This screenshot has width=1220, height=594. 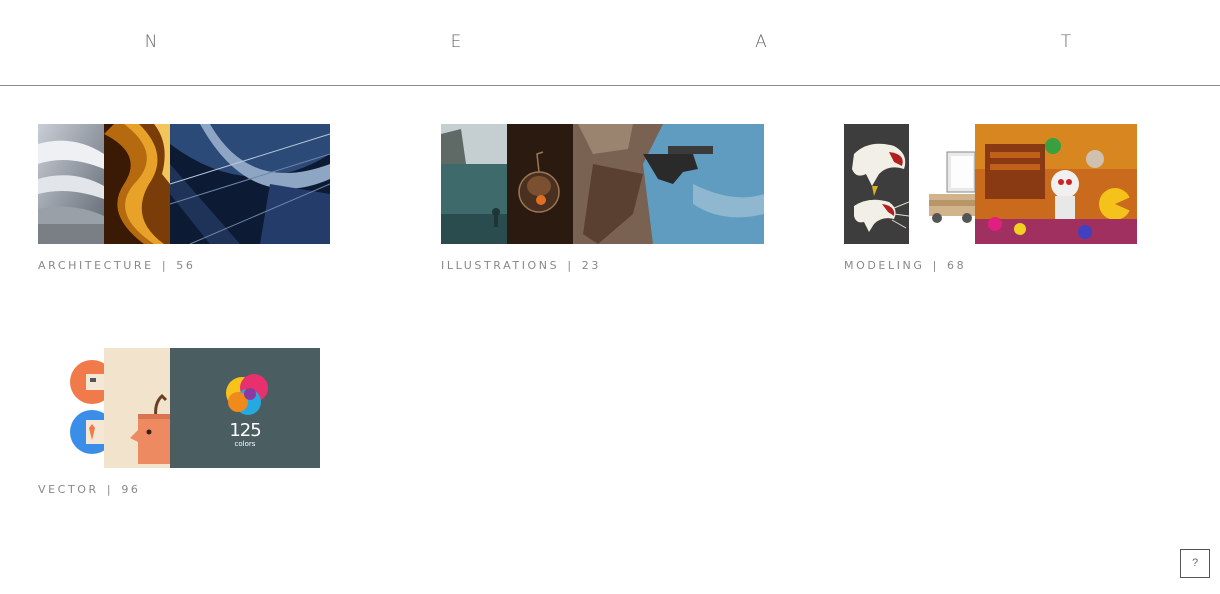 What do you see at coordinates (1066, 42) in the screenshot?
I see `logo-letter-t: T` at bounding box center [1066, 42].